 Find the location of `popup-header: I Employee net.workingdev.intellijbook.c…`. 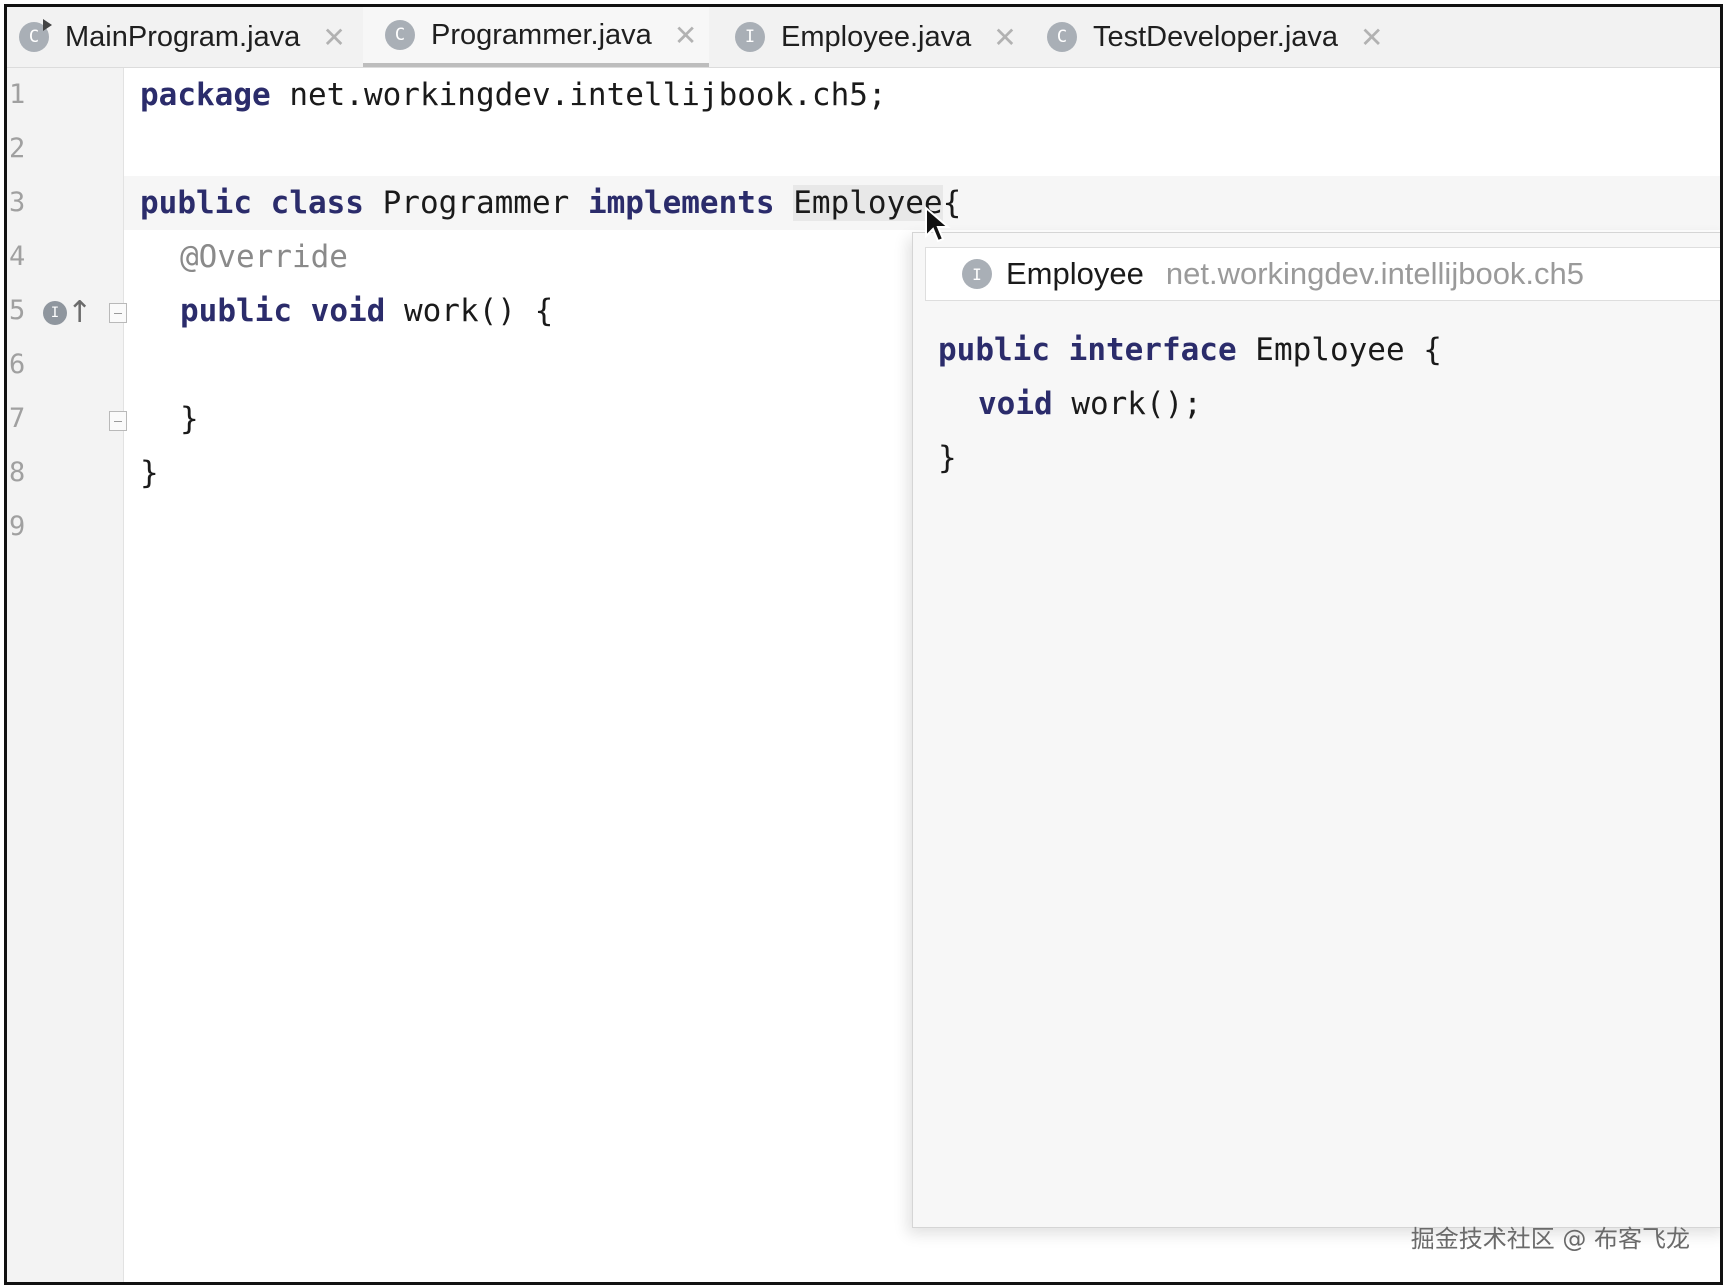

popup-header: I Employee net.workingdev.intellijbook.c… is located at coordinates (1322, 274).